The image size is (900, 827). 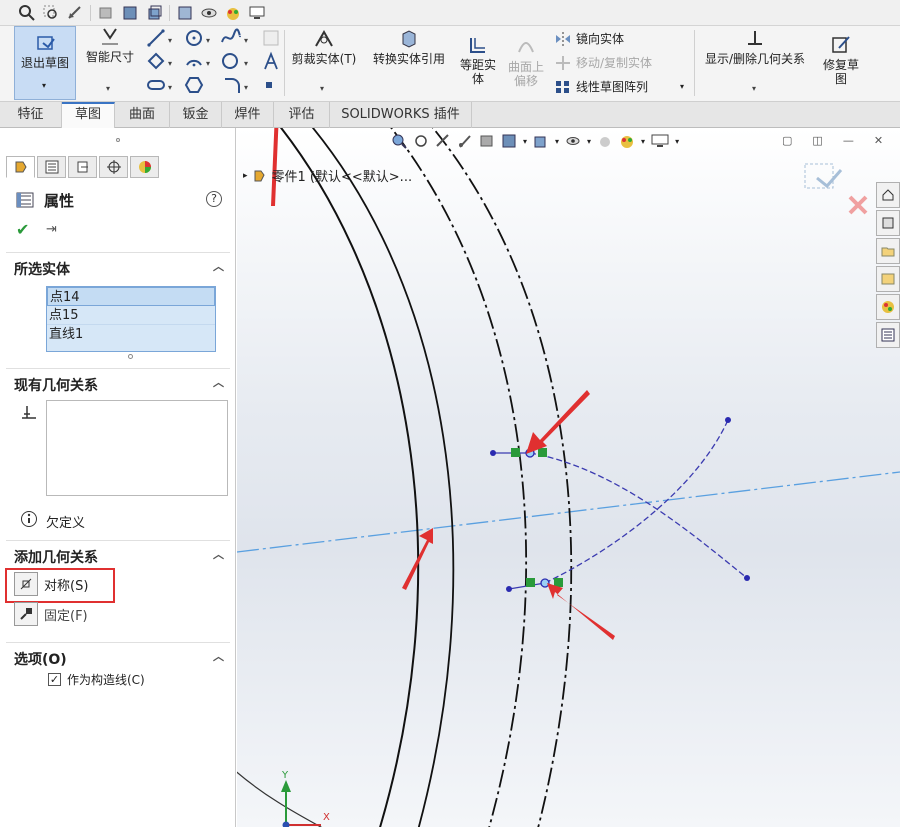 What do you see at coordinates (443, 141) in the screenshot?
I see `previous-view-icon` at bounding box center [443, 141].